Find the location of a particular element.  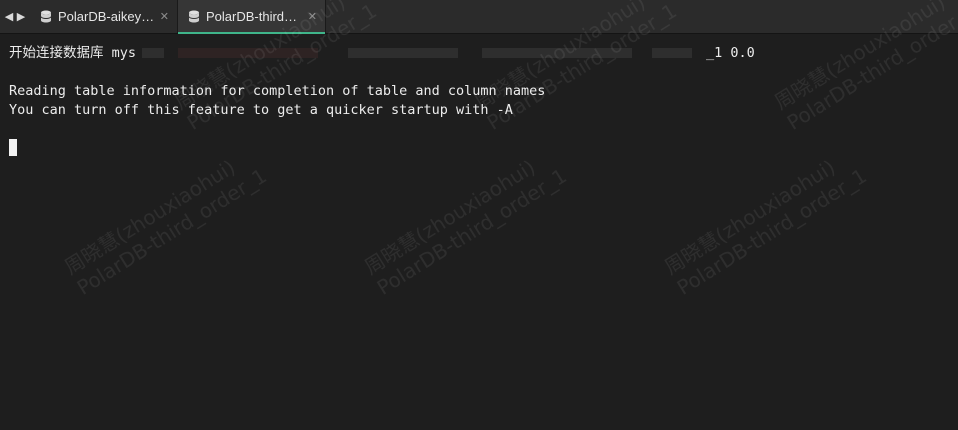

text-cursor is located at coordinates (13, 147).